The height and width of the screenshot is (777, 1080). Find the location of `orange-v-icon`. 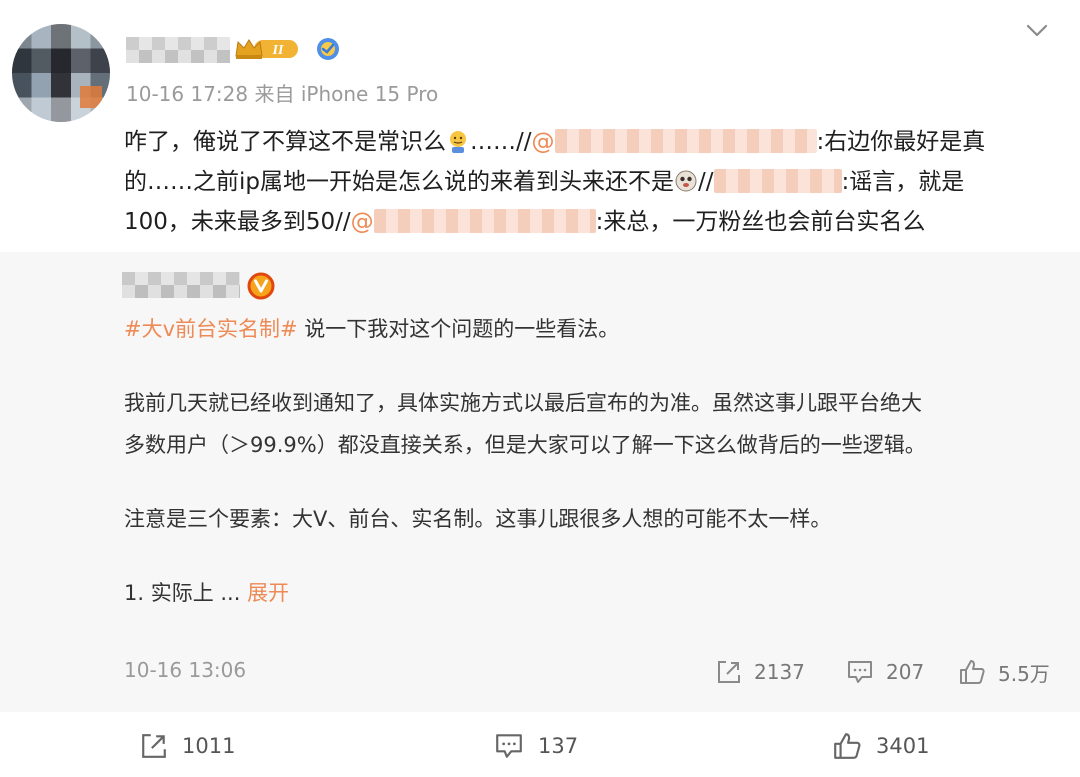

orange-v-icon is located at coordinates (261, 286).